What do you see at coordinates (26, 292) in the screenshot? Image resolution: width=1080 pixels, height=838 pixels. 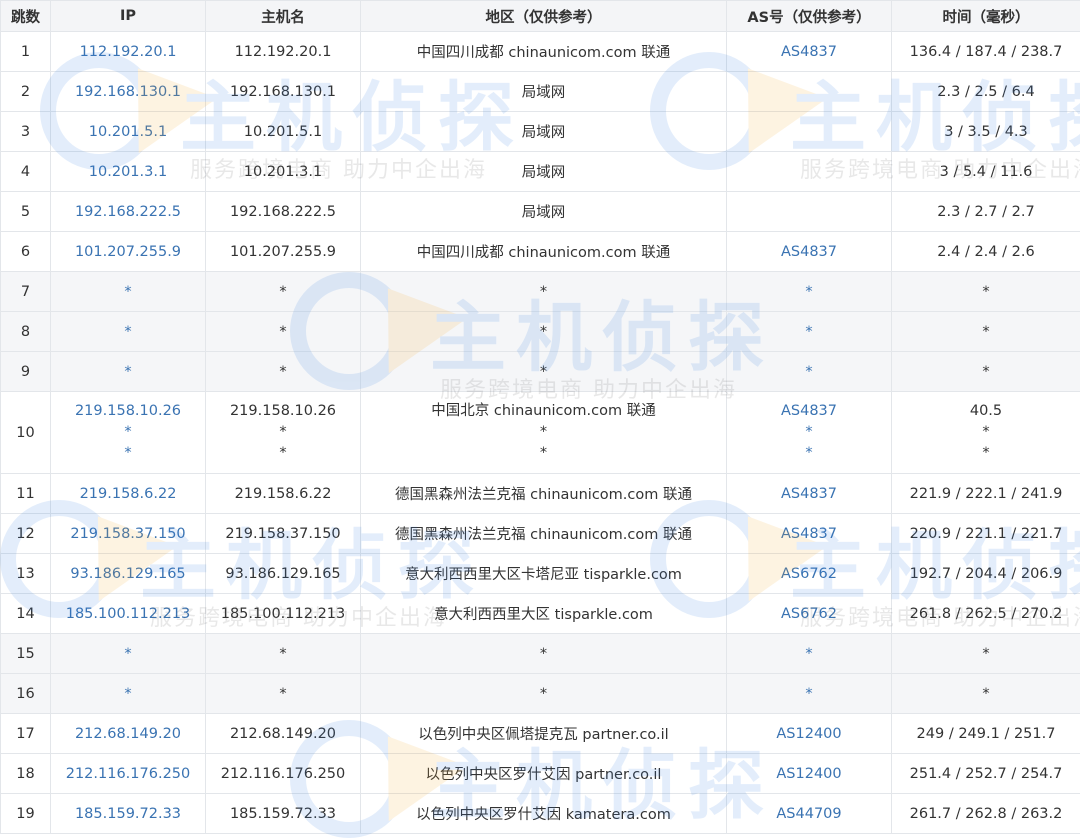 I see `hop-cell: 7` at bounding box center [26, 292].